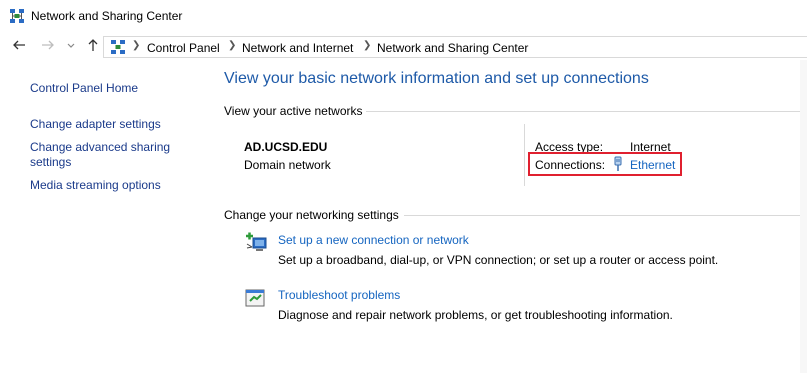  Describe the element at coordinates (105, 155) in the screenshot. I see `sidebar-item-change-advanced-sharing-settings: Change advanced sharing settings` at that location.